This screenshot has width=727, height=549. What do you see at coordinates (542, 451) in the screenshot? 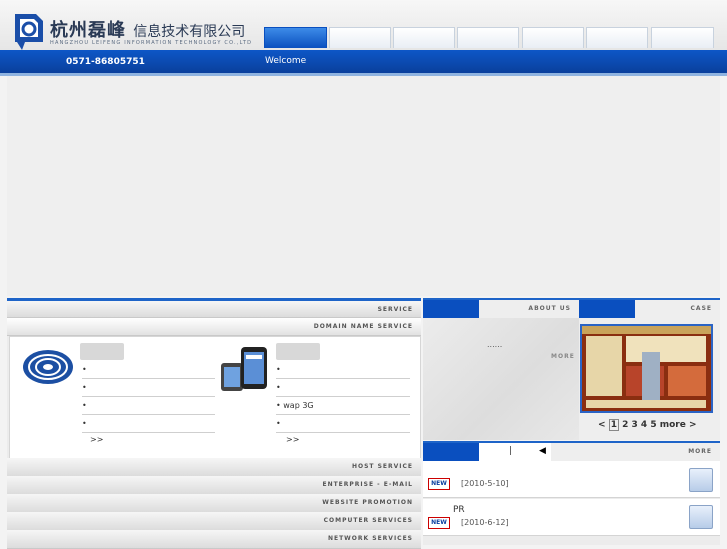
I see `caret-left-icon: ◀` at bounding box center [542, 451].